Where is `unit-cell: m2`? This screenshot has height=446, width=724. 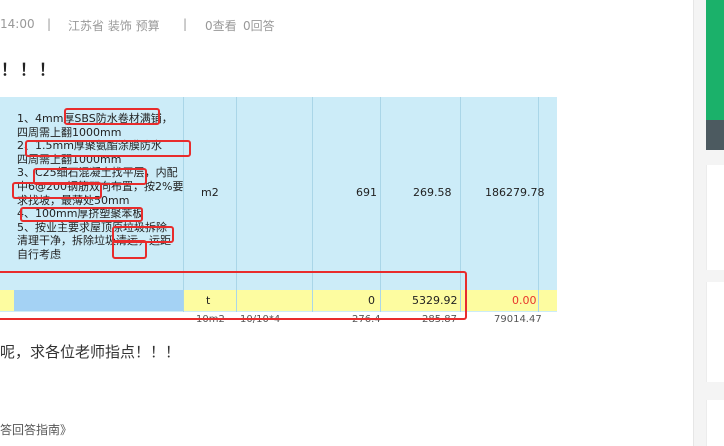 unit-cell: m2 is located at coordinates (210, 192).